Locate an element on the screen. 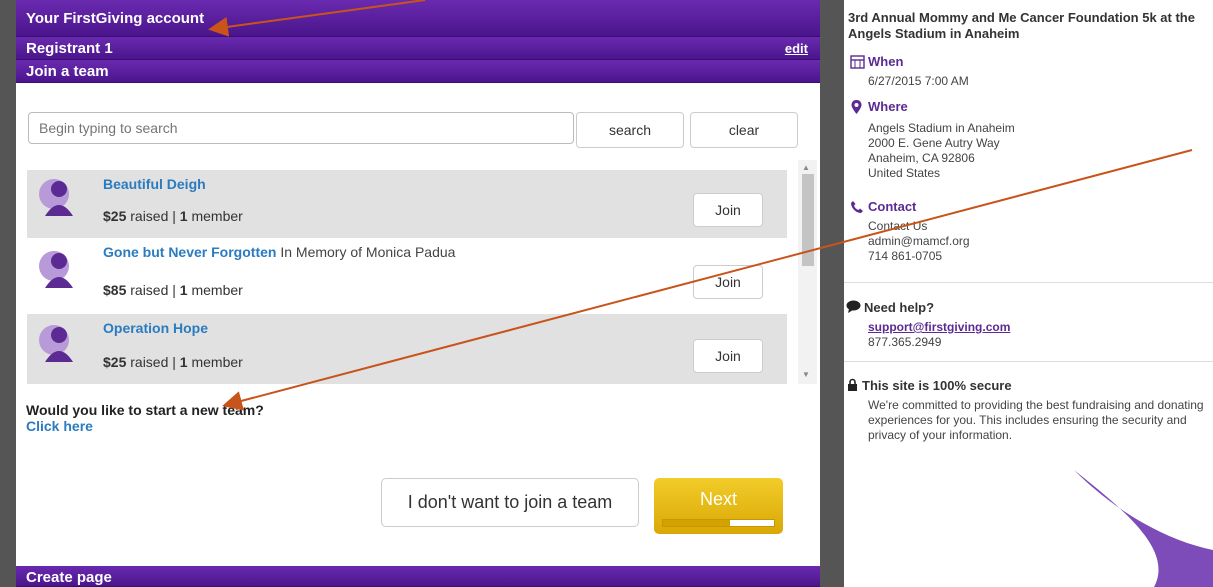  where-line: United States is located at coordinates (904, 173).